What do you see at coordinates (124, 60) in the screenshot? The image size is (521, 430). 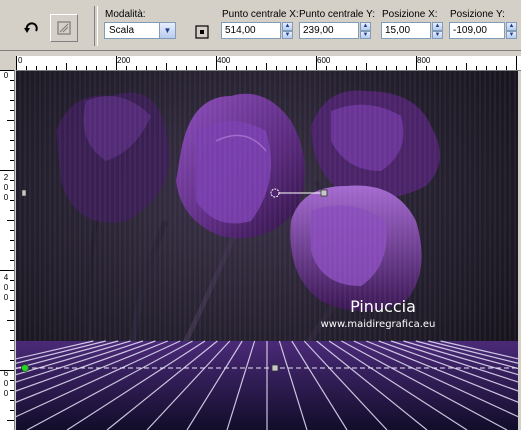 I see `ruler-label: 200` at bounding box center [124, 60].